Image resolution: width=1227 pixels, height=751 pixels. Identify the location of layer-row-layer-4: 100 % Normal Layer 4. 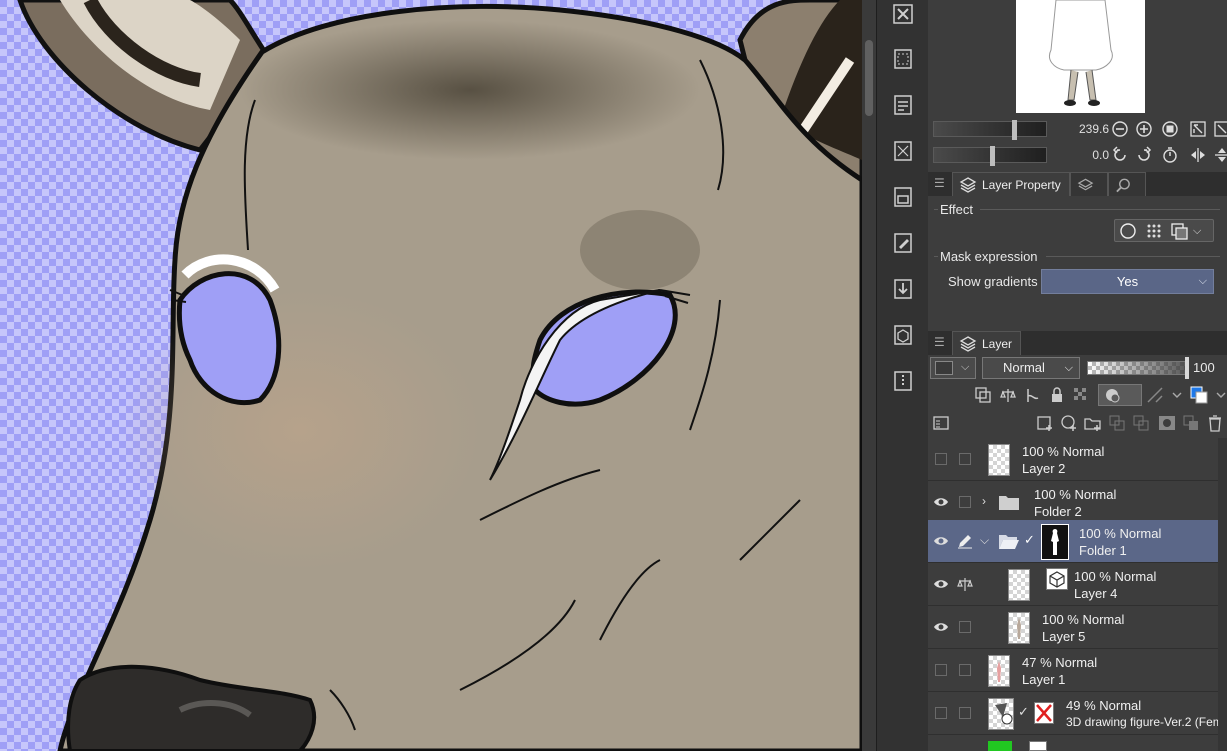
(1073, 584).